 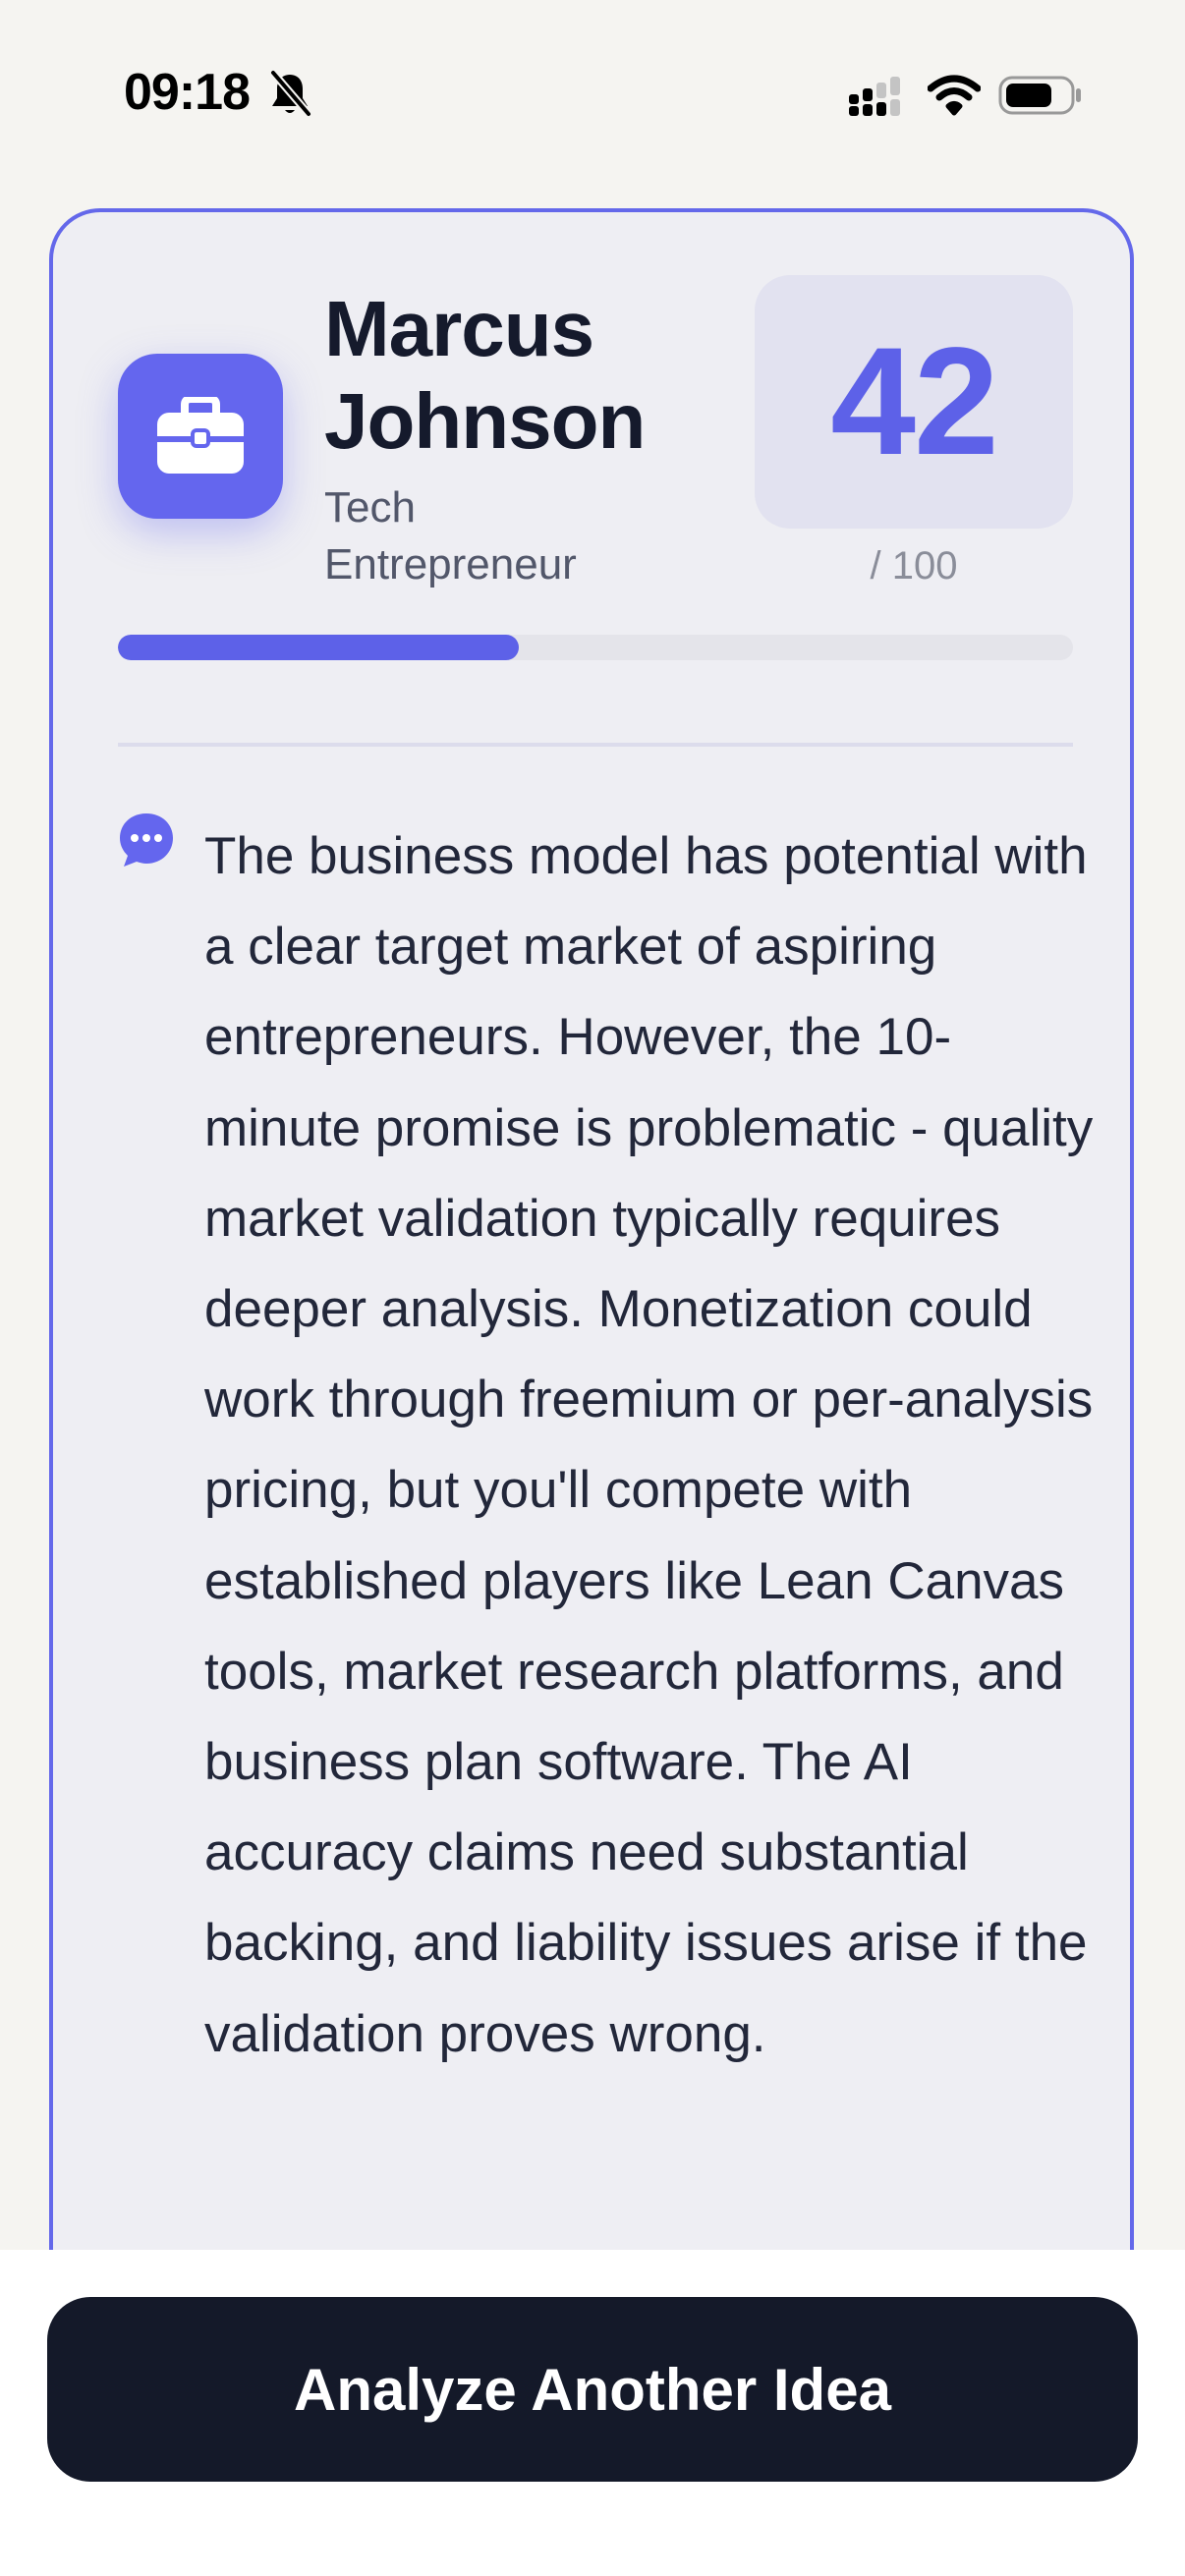 What do you see at coordinates (289, 93) in the screenshot?
I see `bell-slash-icon` at bounding box center [289, 93].